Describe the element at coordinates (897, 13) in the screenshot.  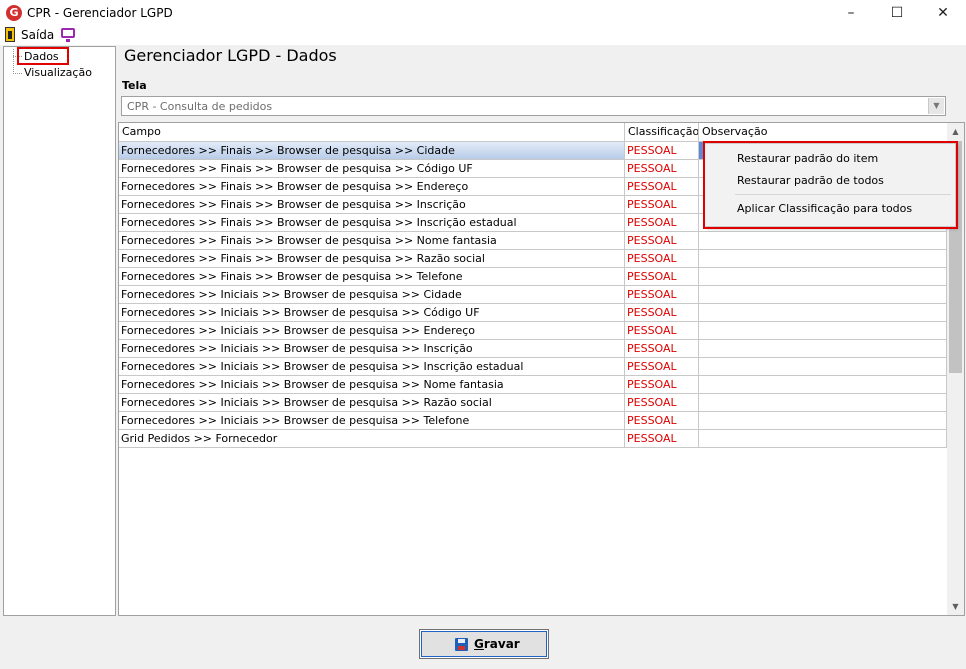
I see `maximize-button: ☐` at that location.